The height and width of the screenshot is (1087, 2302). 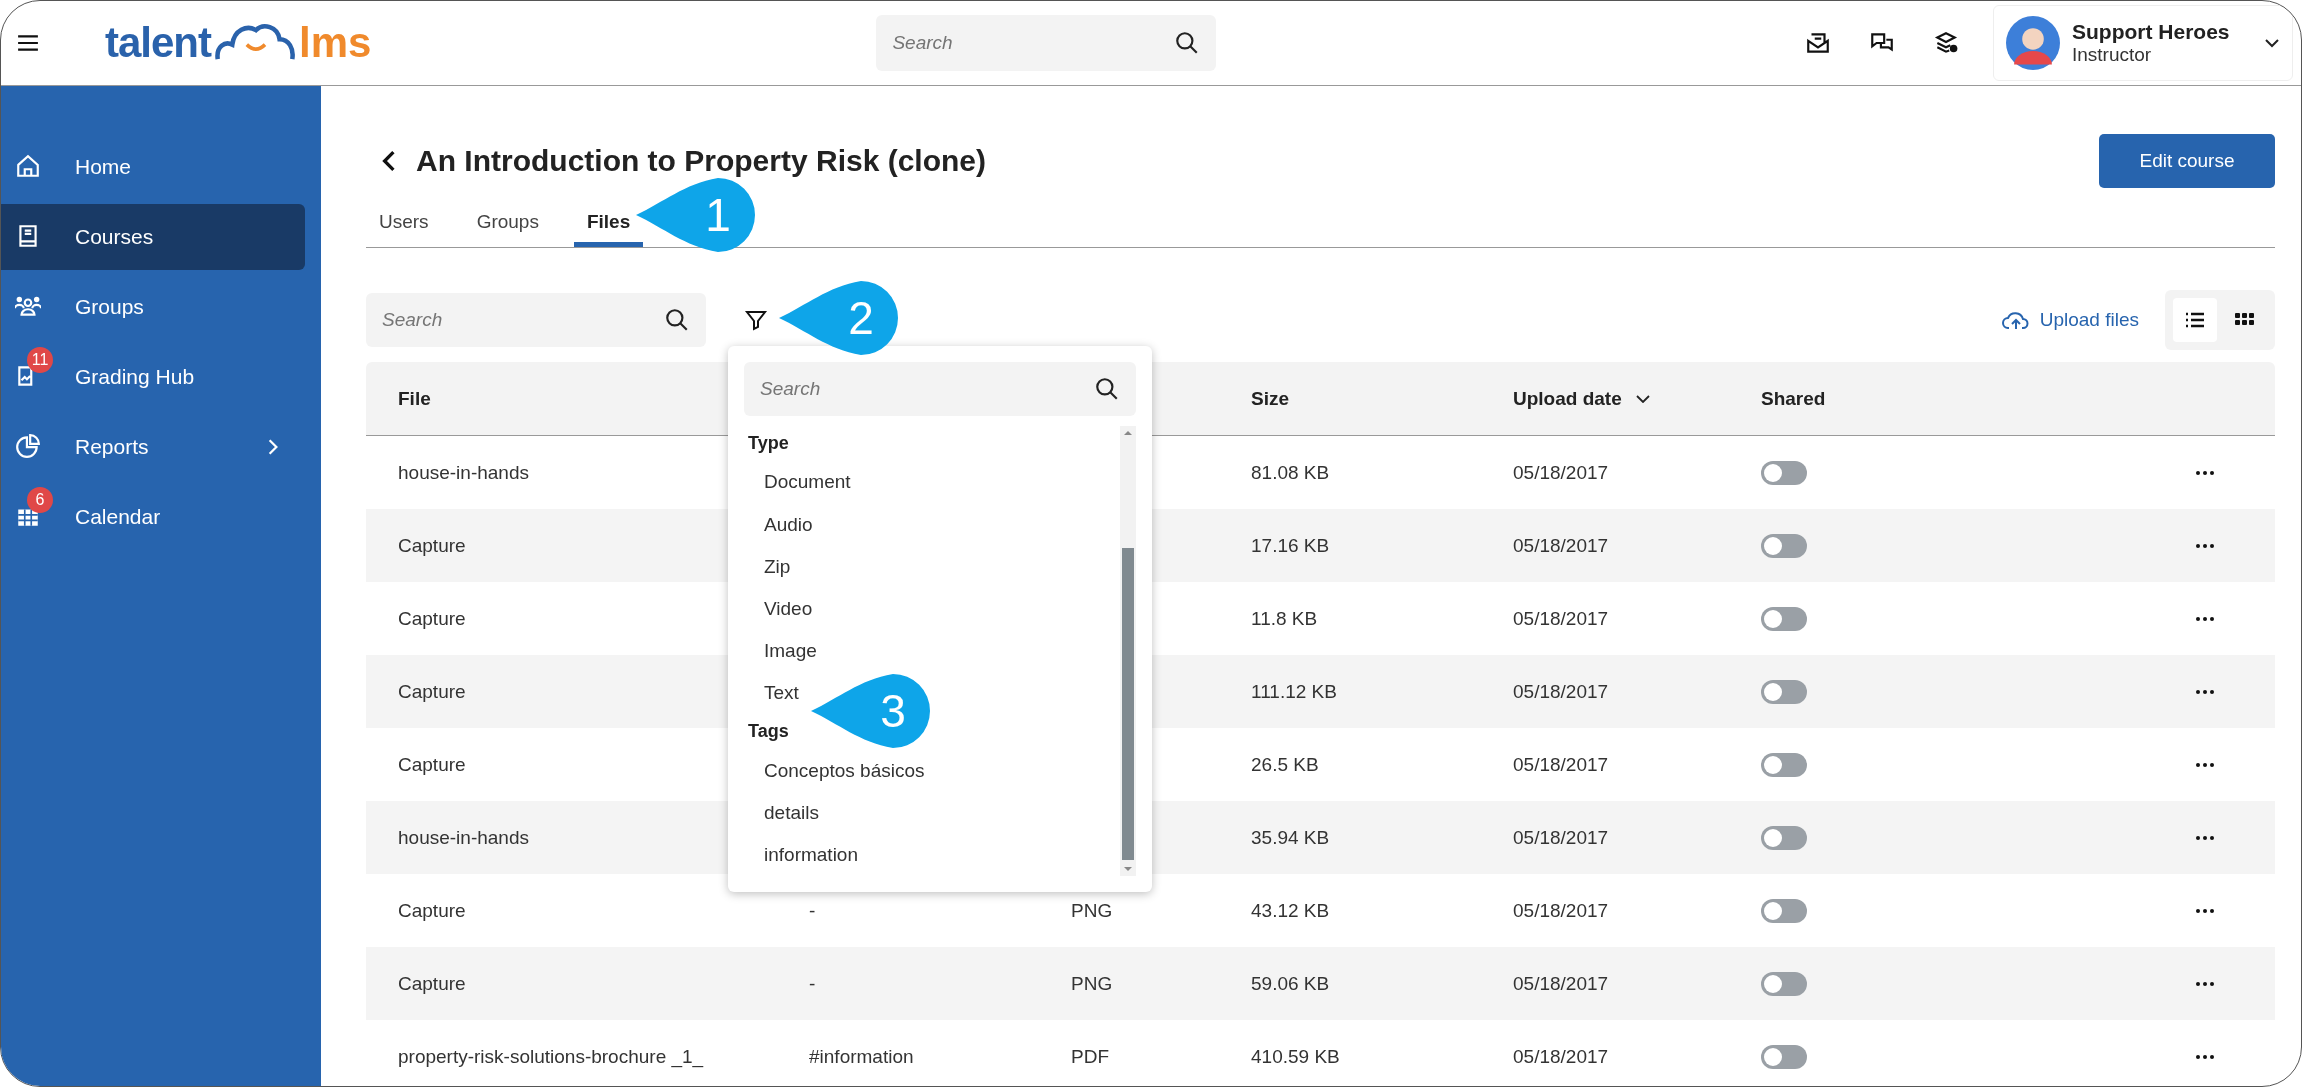 What do you see at coordinates (1090, 1056) in the screenshot?
I see `table-cell: PDF` at bounding box center [1090, 1056].